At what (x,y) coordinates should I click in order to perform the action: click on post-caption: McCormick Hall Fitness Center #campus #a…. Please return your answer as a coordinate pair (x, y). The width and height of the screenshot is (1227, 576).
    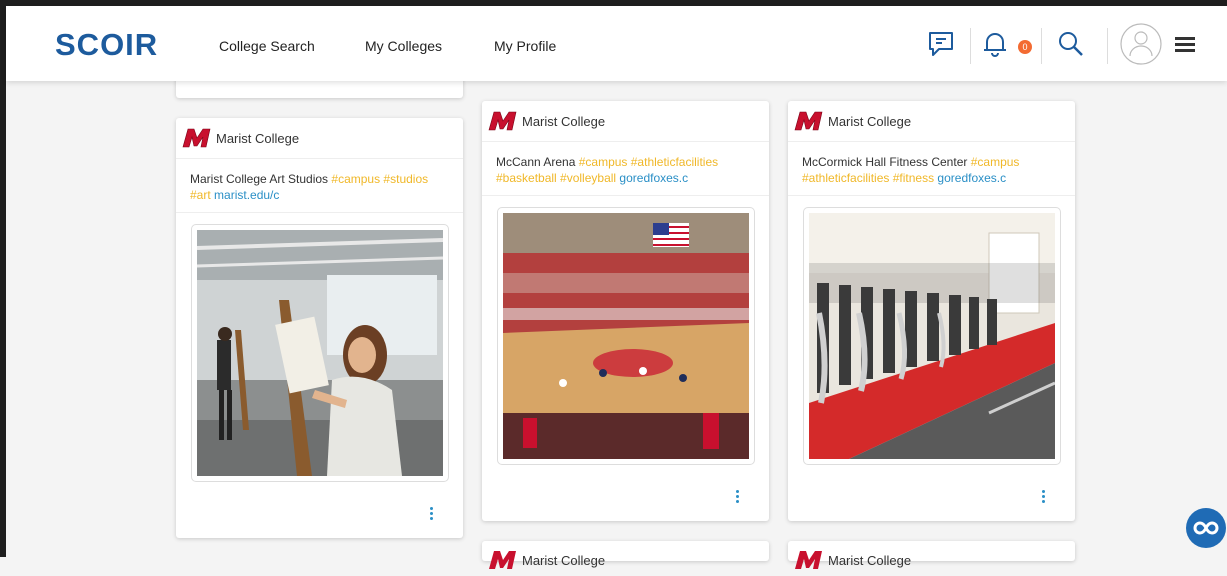
    Looking at the image, I should click on (932, 170).